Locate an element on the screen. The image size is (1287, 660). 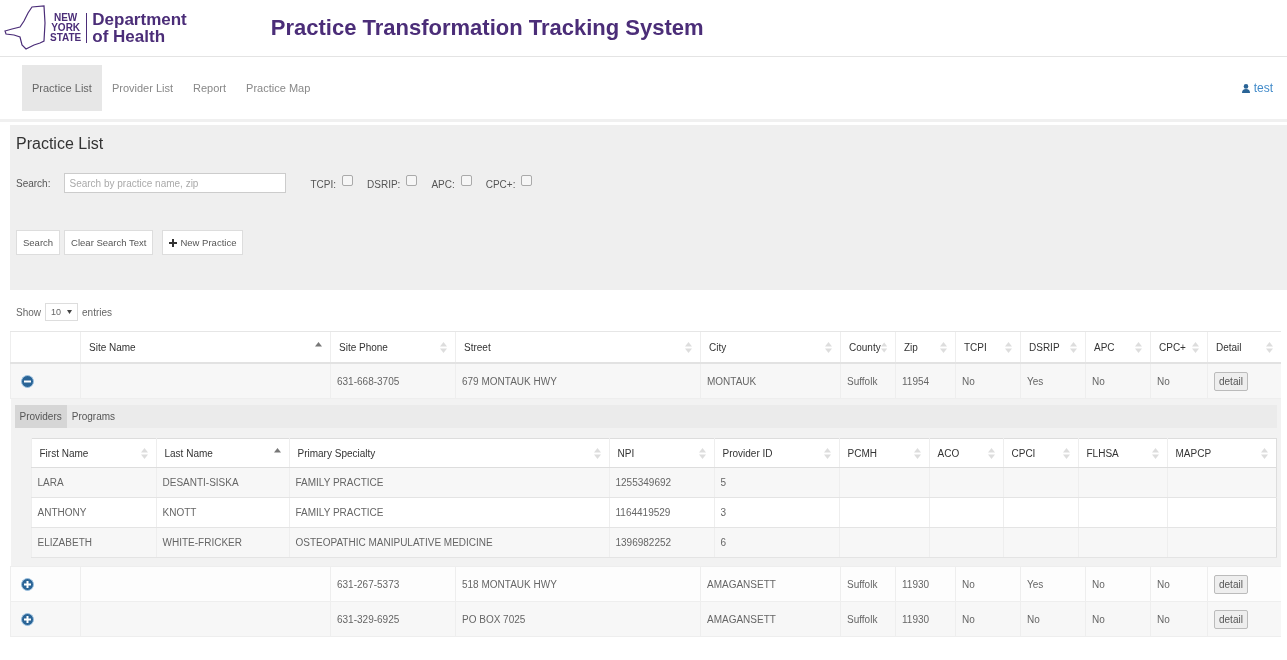
caret-icon is located at coordinates (70, 312).